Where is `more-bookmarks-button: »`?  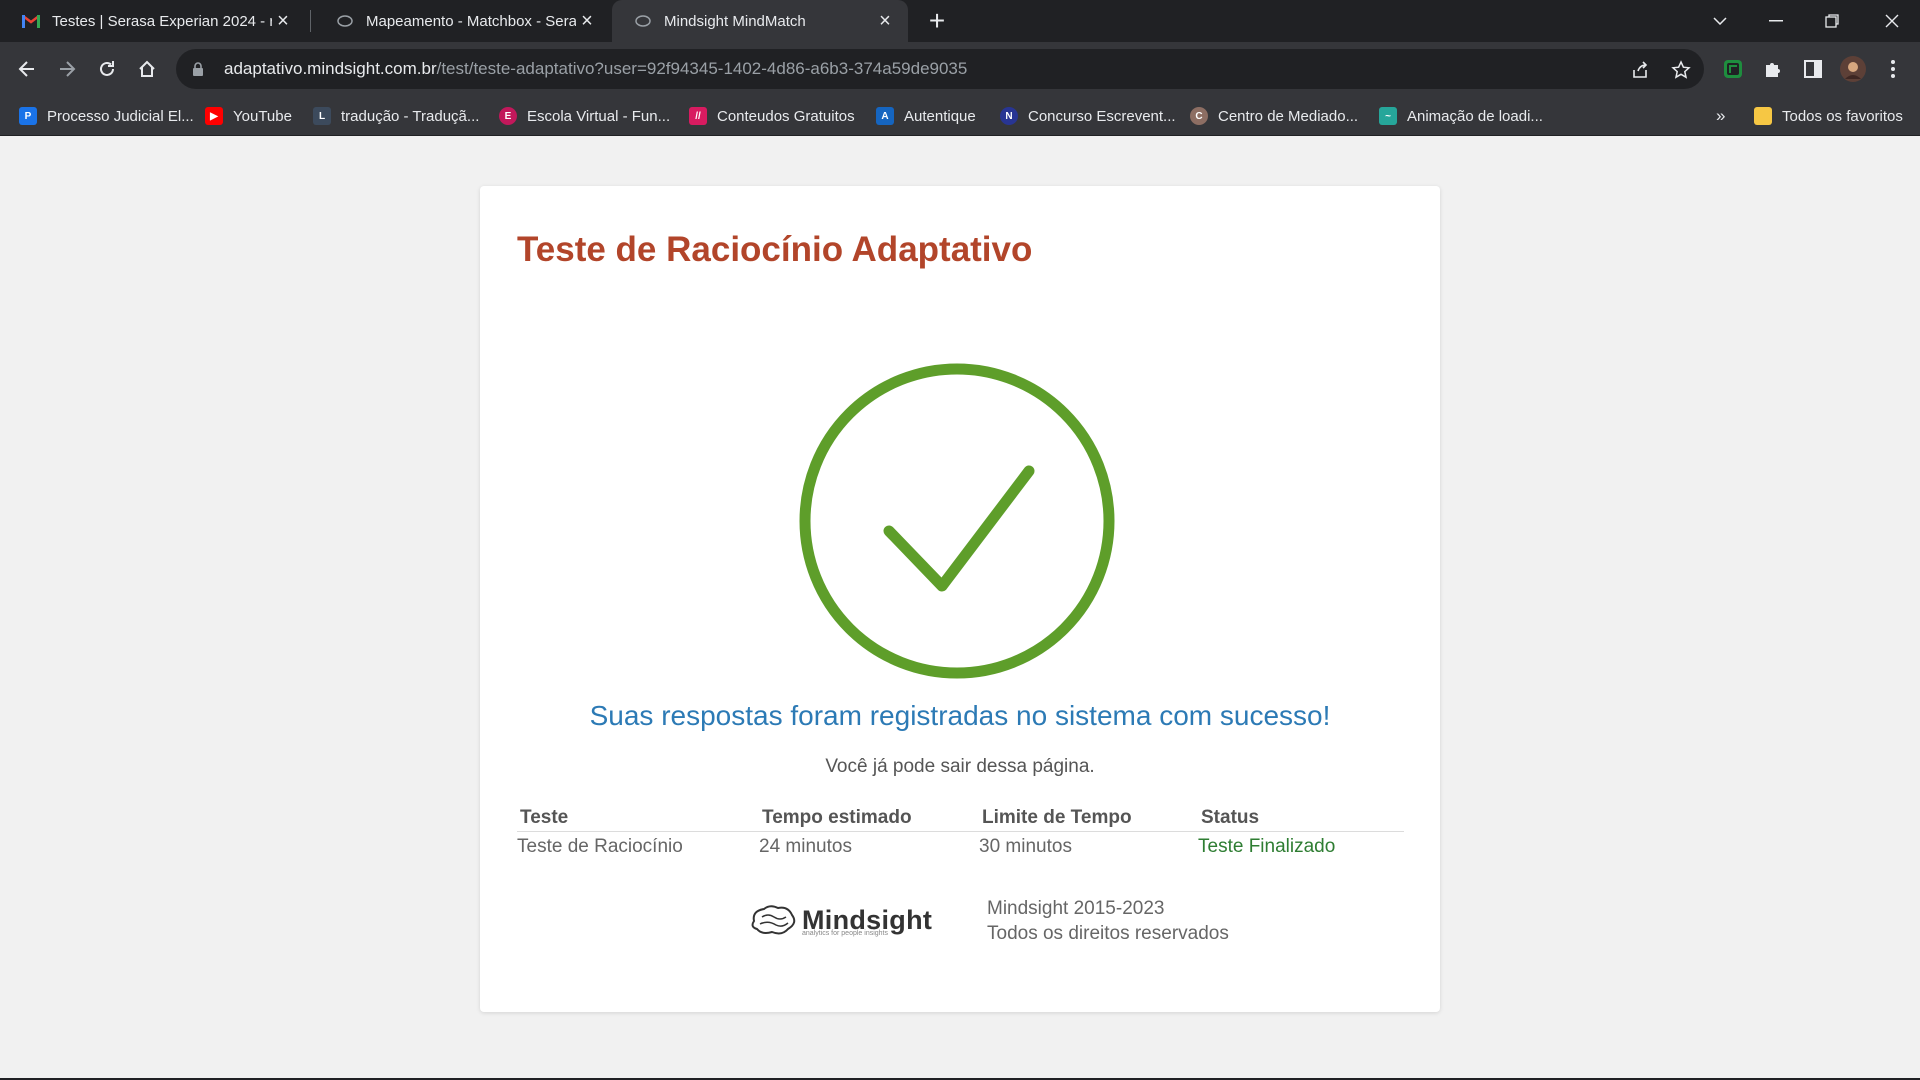 more-bookmarks-button: » is located at coordinates (1720, 116).